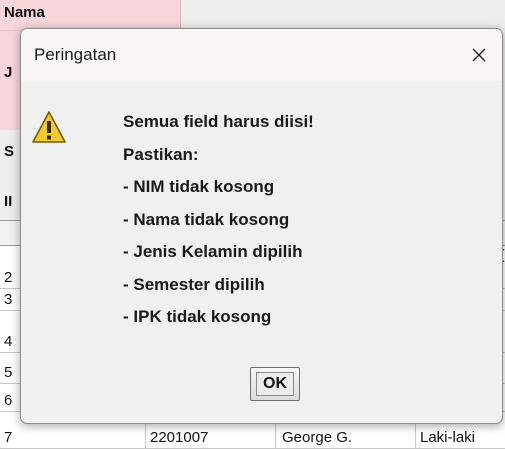  What do you see at coordinates (199, 186) in the screenshot?
I see `message-line: - NIM tidak kosong` at bounding box center [199, 186].